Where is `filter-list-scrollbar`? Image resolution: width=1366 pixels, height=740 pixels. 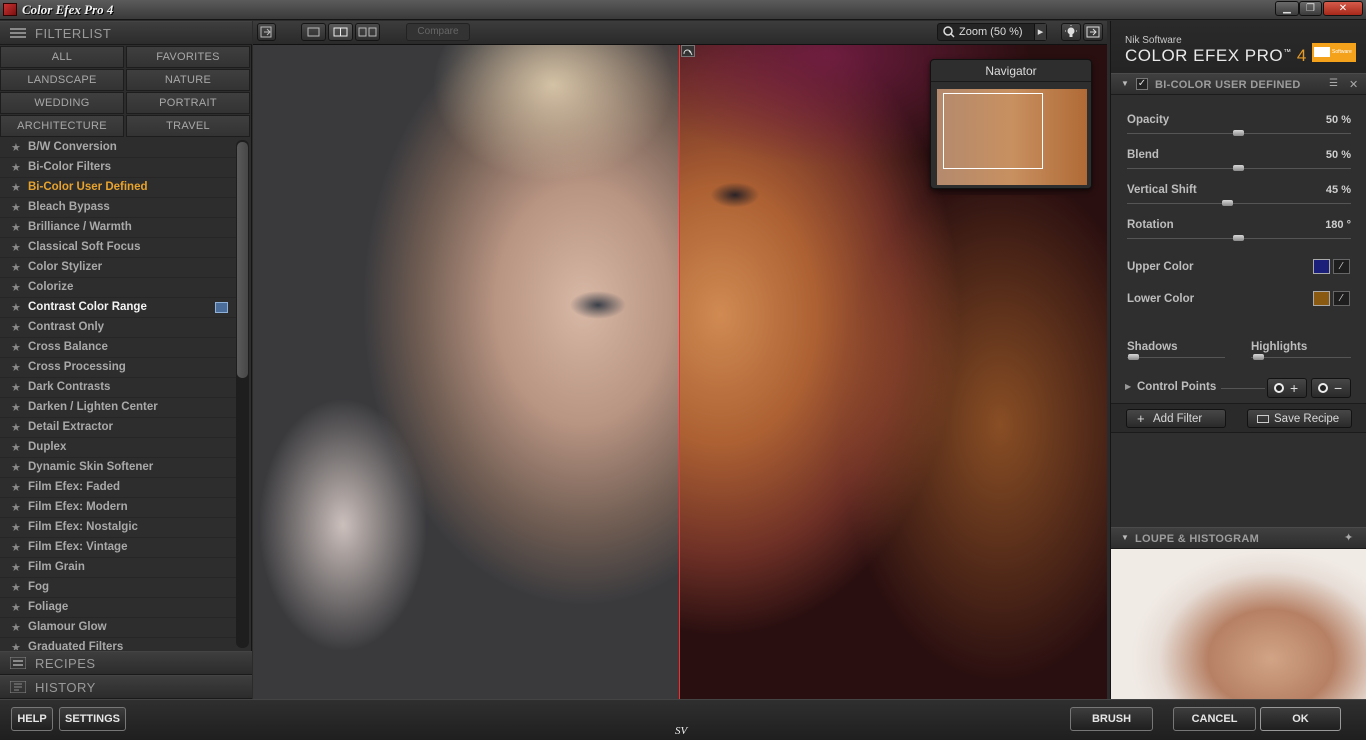 filter-list-scrollbar is located at coordinates (242, 394).